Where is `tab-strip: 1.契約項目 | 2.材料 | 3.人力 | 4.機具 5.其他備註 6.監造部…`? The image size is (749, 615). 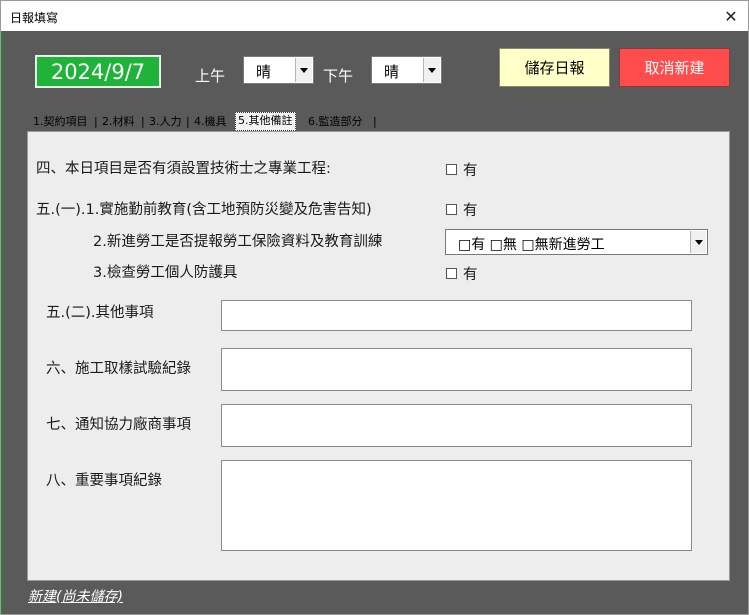
tab-strip: 1.契約項目 | 2.材料 | 3.人力 | 4.機具 5.其他備註 6.監造部… is located at coordinates (378, 121).